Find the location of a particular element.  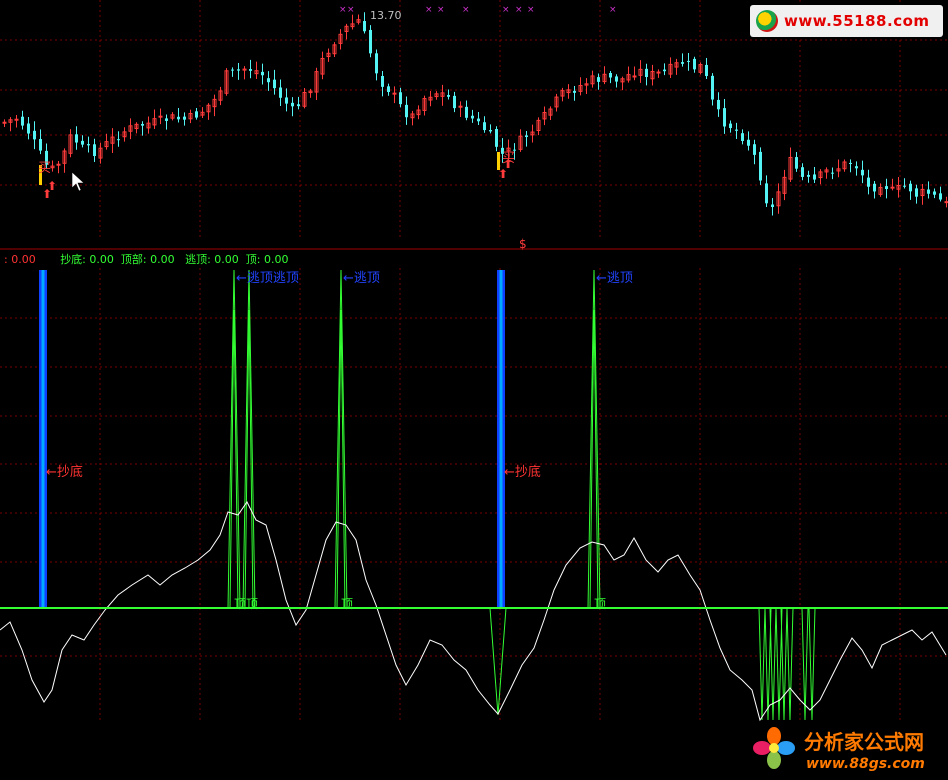

legend-prefix: : 0.00 is located at coordinates (20, 259).